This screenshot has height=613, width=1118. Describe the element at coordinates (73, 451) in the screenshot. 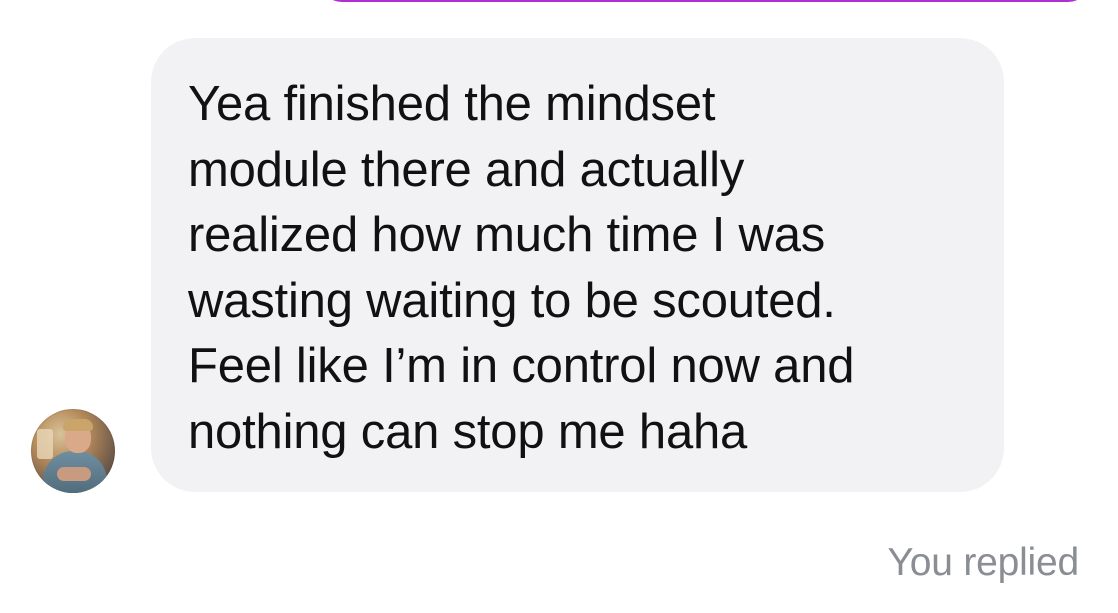

I see `sender-avatar` at that location.